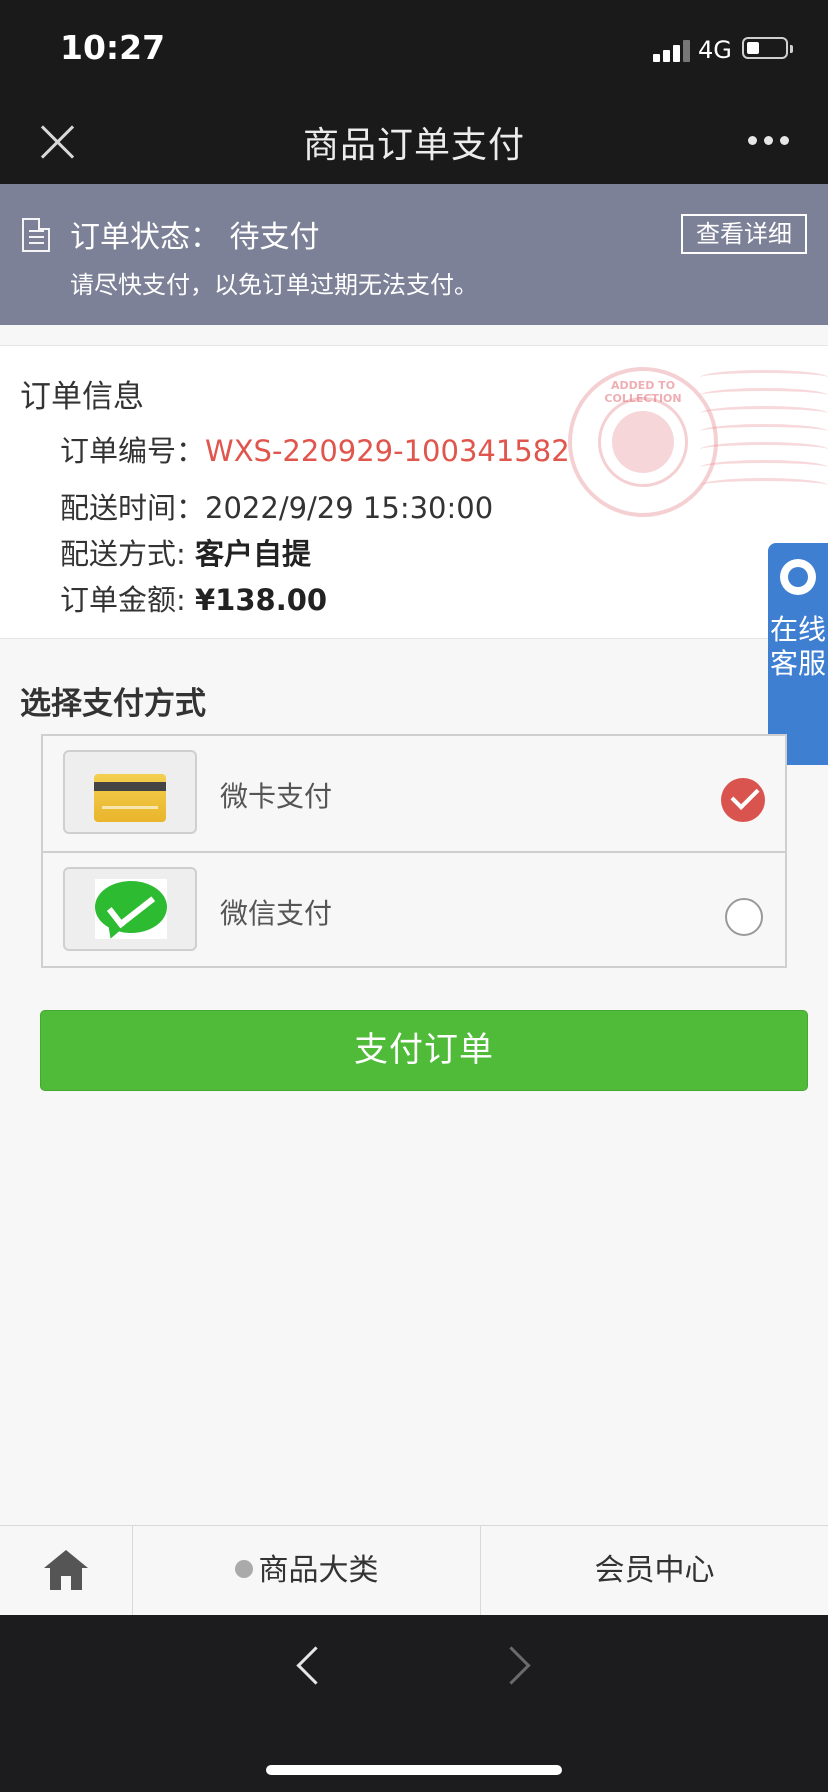  I want to click on online-service-tab: 在线客服, so click(798, 654).